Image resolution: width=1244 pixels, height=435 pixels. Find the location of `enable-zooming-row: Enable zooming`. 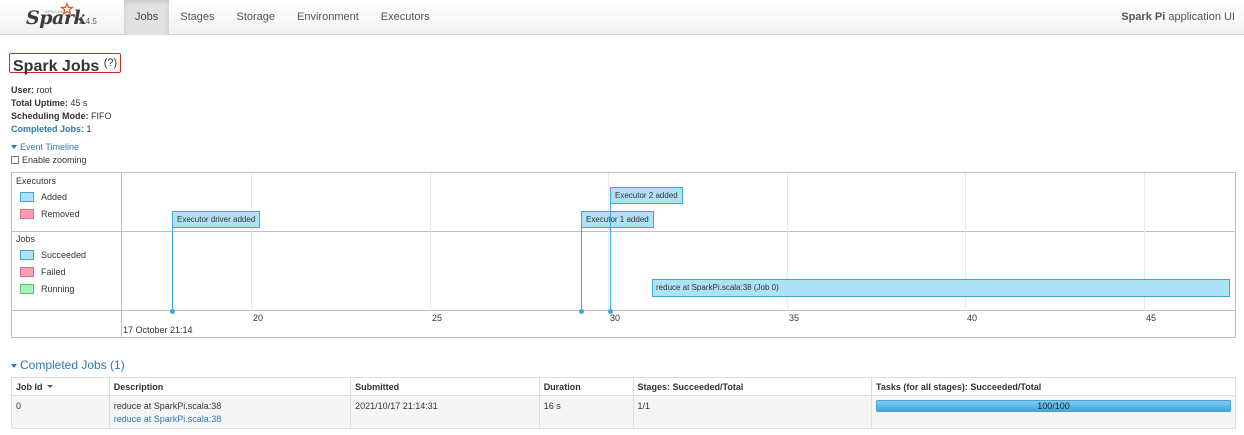

enable-zooming-row: Enable zooming is located at coordinates (49, 160).